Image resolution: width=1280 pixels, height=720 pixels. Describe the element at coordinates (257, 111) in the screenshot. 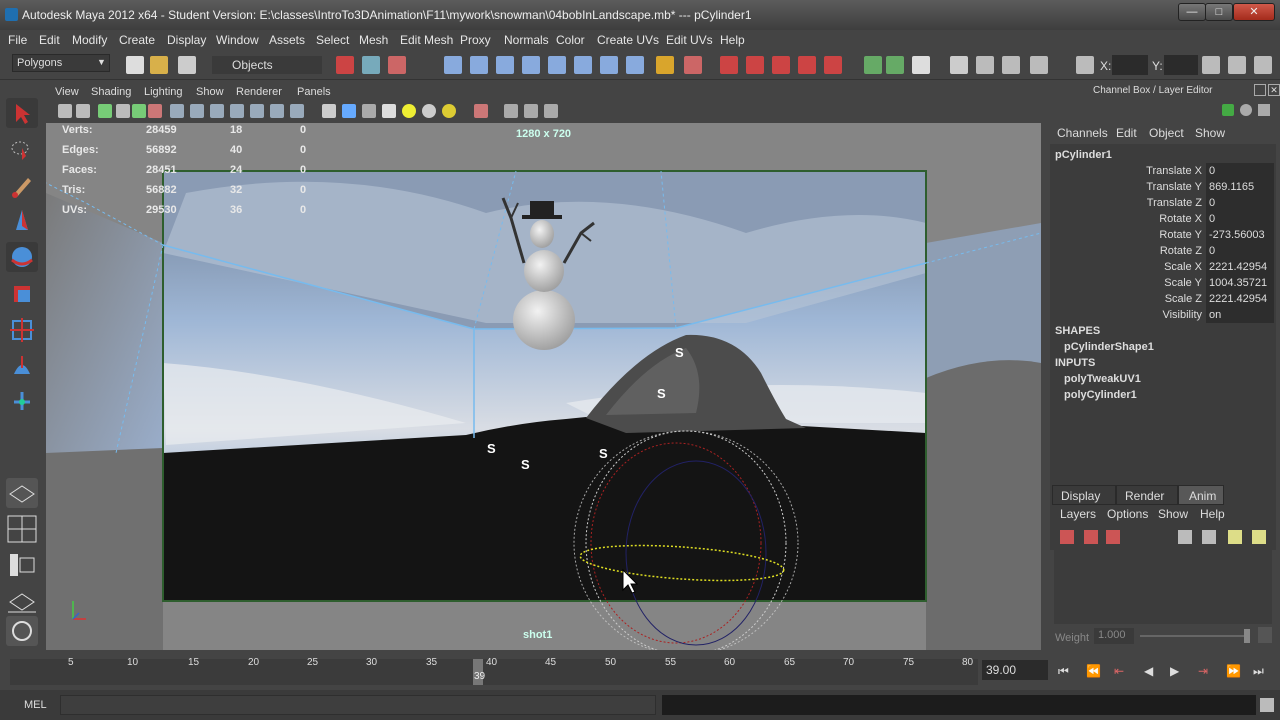

I see `field-chart-icon` at that location.